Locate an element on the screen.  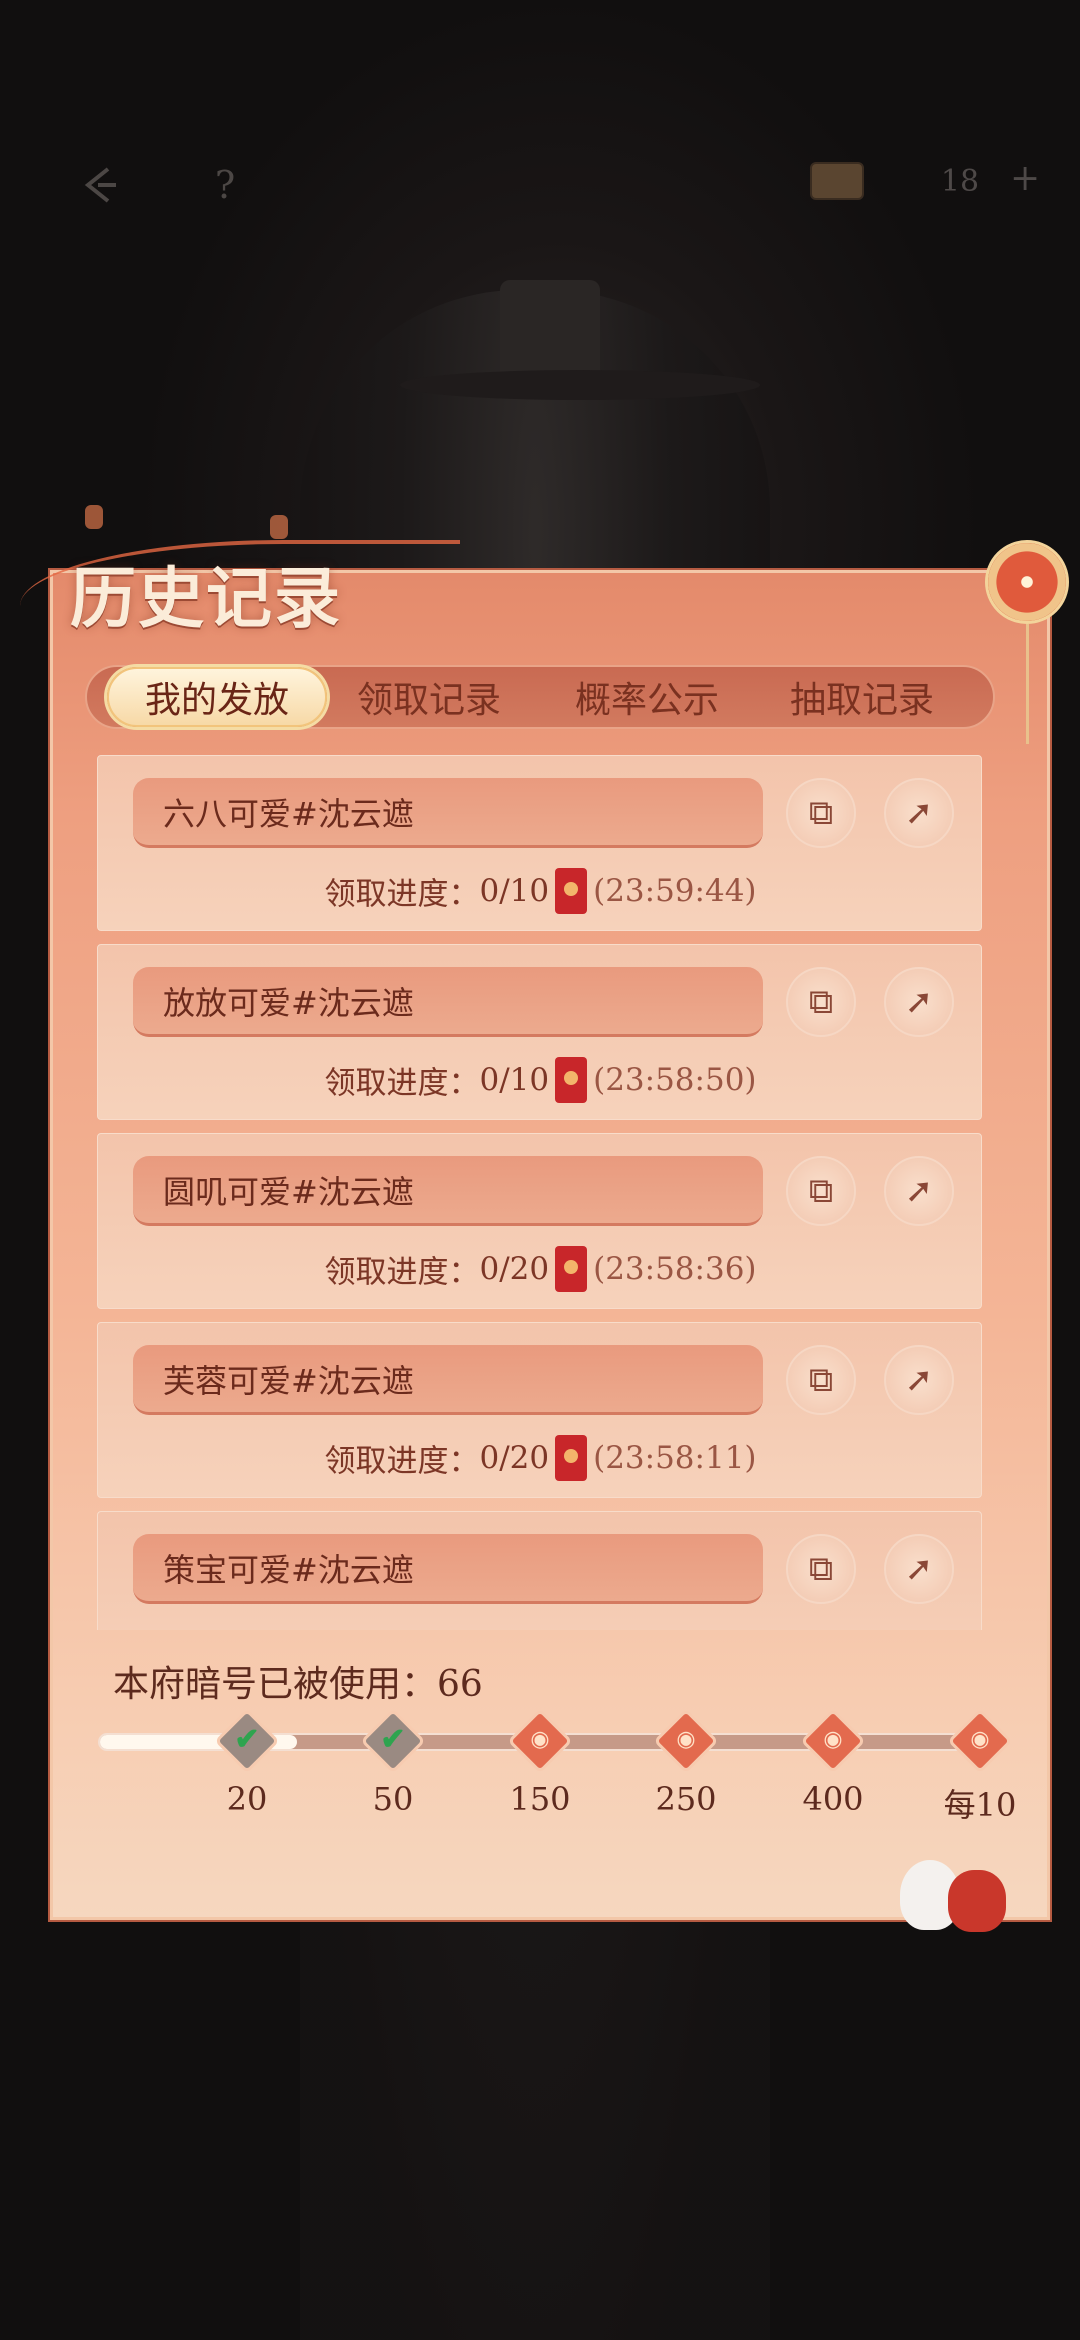
help-icon: ? is located at coordinates (225, 185).